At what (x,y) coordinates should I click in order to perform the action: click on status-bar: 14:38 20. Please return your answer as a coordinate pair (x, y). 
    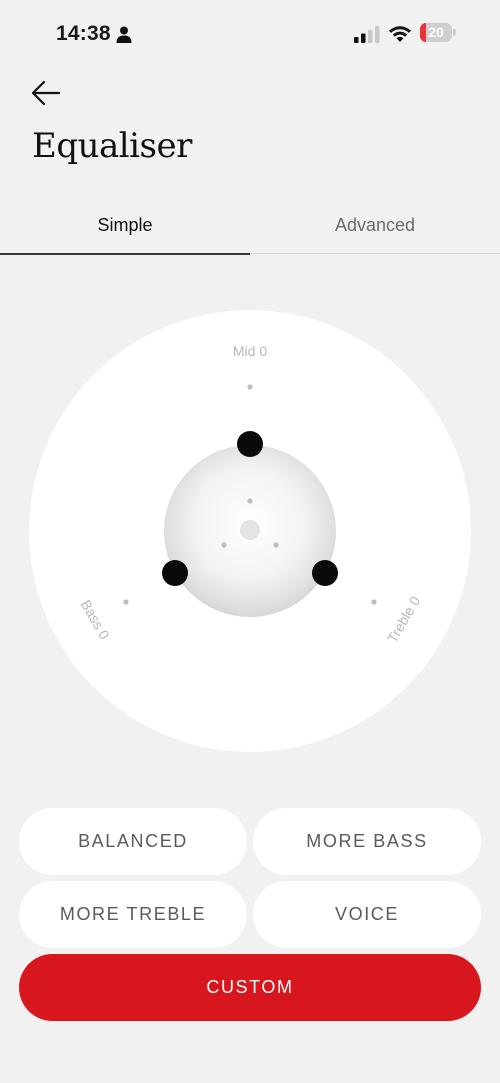
    Looking at the image, I should click on (250, 34).